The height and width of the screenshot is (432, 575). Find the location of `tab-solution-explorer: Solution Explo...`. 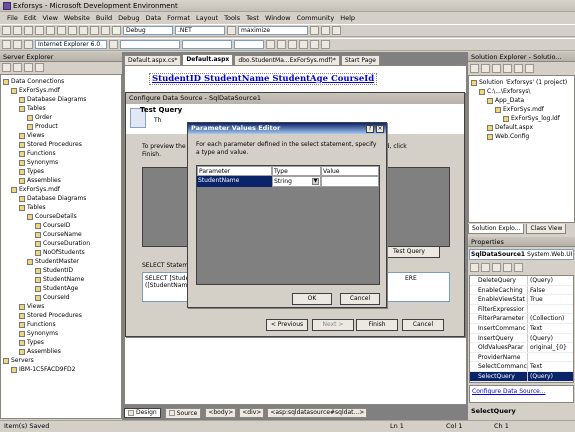

tab-solution-explorer: Solution Explo... is located at coordinates (496, 229).